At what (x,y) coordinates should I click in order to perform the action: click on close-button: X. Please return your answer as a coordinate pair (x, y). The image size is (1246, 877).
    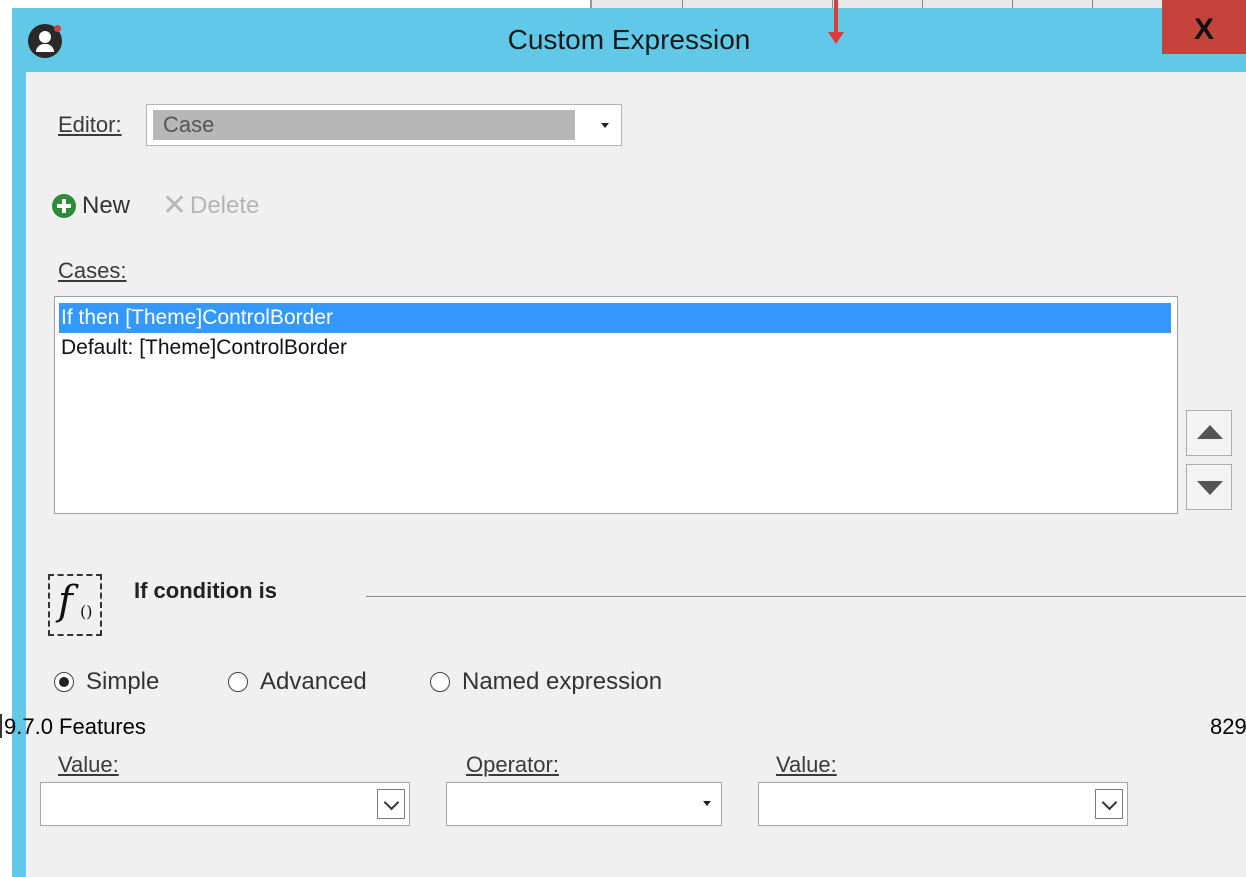
    Looking at the image, I should click on (1204, 27).